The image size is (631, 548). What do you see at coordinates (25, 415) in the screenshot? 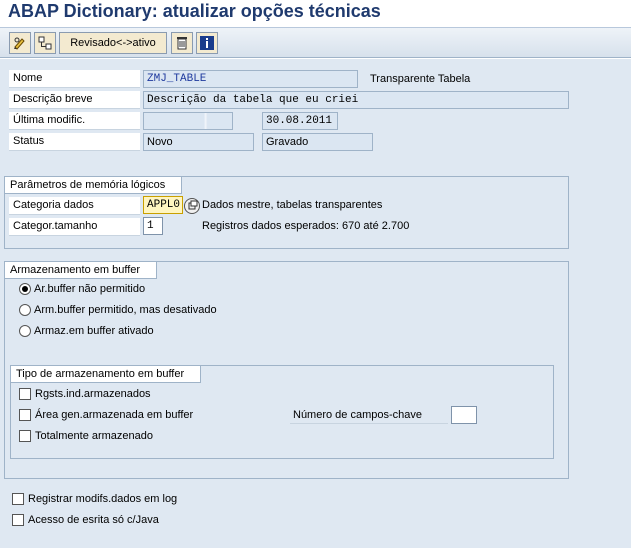
I see `generic-area-checkbox` at bounding box center [25, 415].